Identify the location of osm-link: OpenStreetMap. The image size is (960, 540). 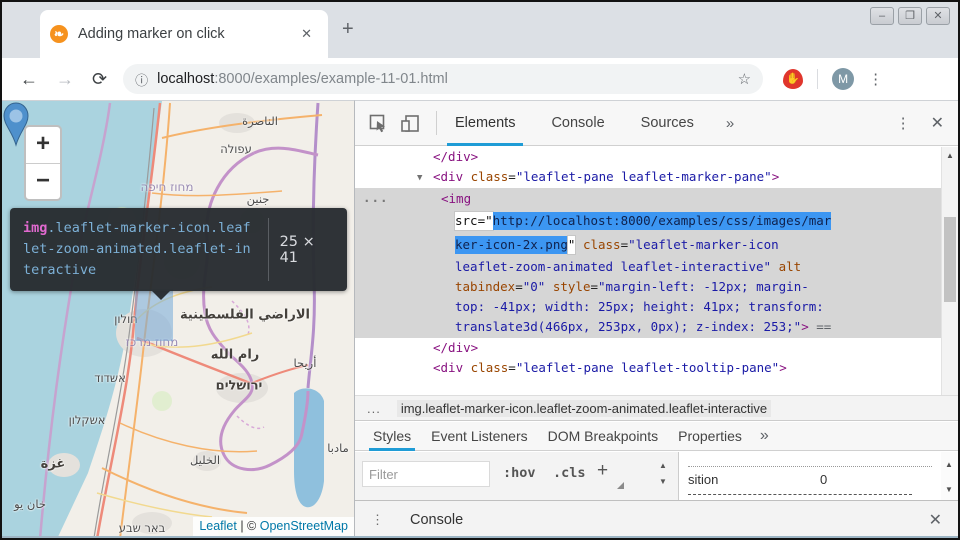
(304, 526).